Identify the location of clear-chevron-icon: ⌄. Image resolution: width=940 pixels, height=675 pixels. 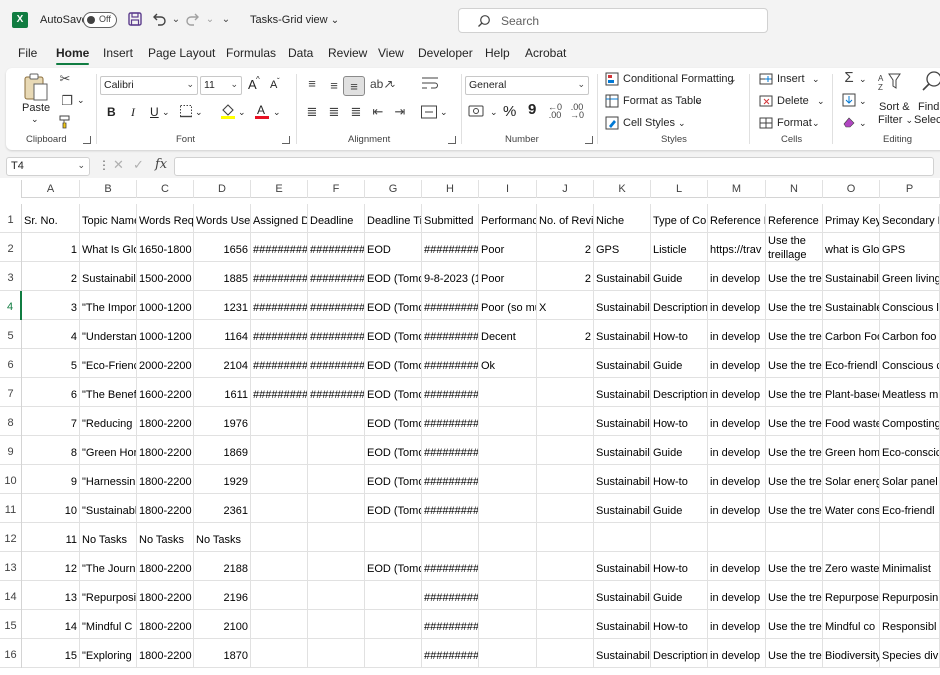
(863, 123).